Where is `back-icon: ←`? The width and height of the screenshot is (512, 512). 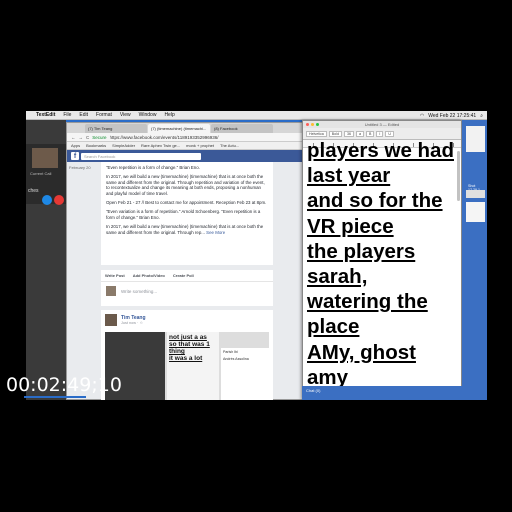 back-icon: ← is located at coordinates (73, 137).